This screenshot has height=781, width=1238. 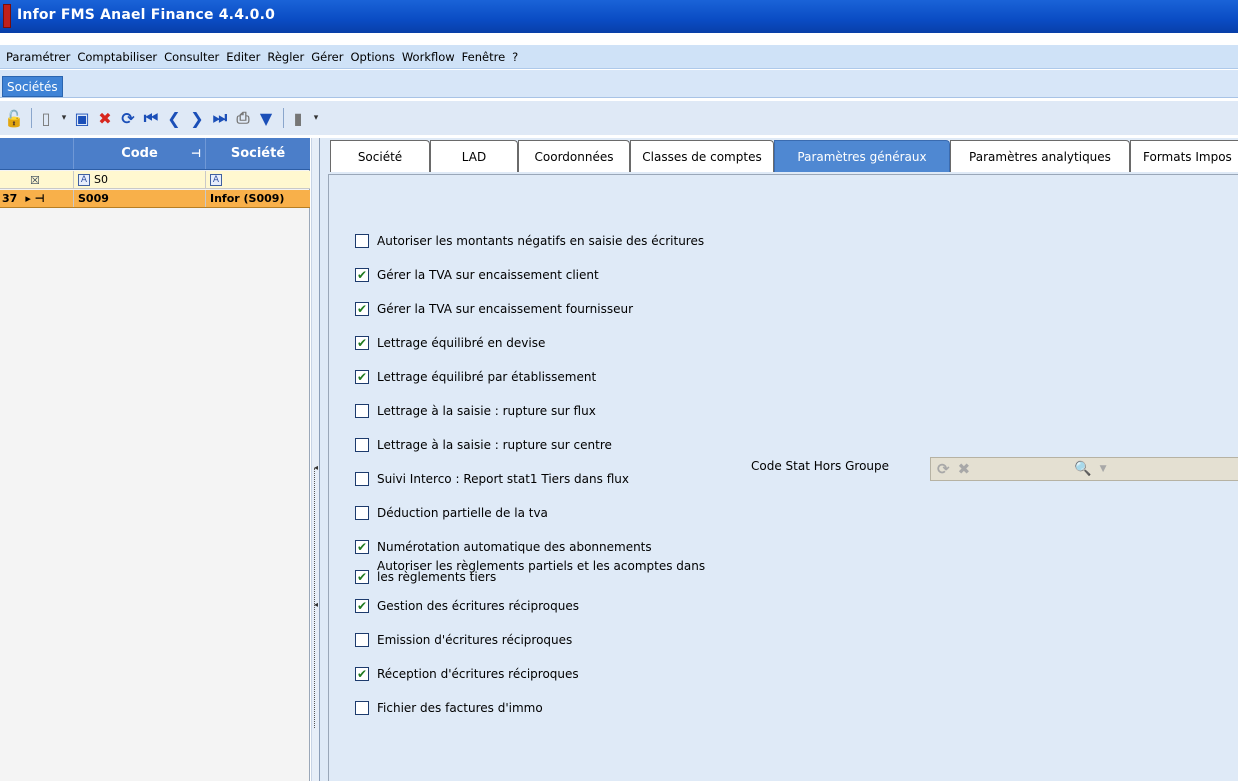 What do you see at coordinates (451, 513) in the screenshot?
I see `option-deduction-tva: Déduction partielle de la tva` at bounding box center [451, 513].